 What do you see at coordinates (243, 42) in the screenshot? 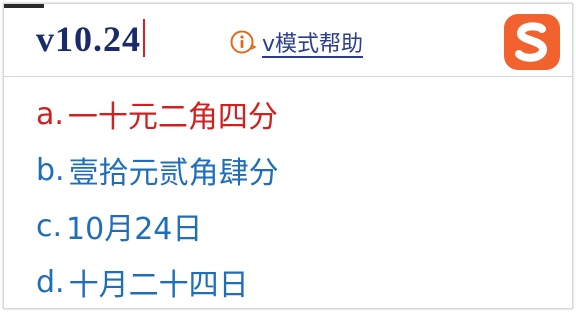
I see `info-icon` at bounding box center [243, 42].